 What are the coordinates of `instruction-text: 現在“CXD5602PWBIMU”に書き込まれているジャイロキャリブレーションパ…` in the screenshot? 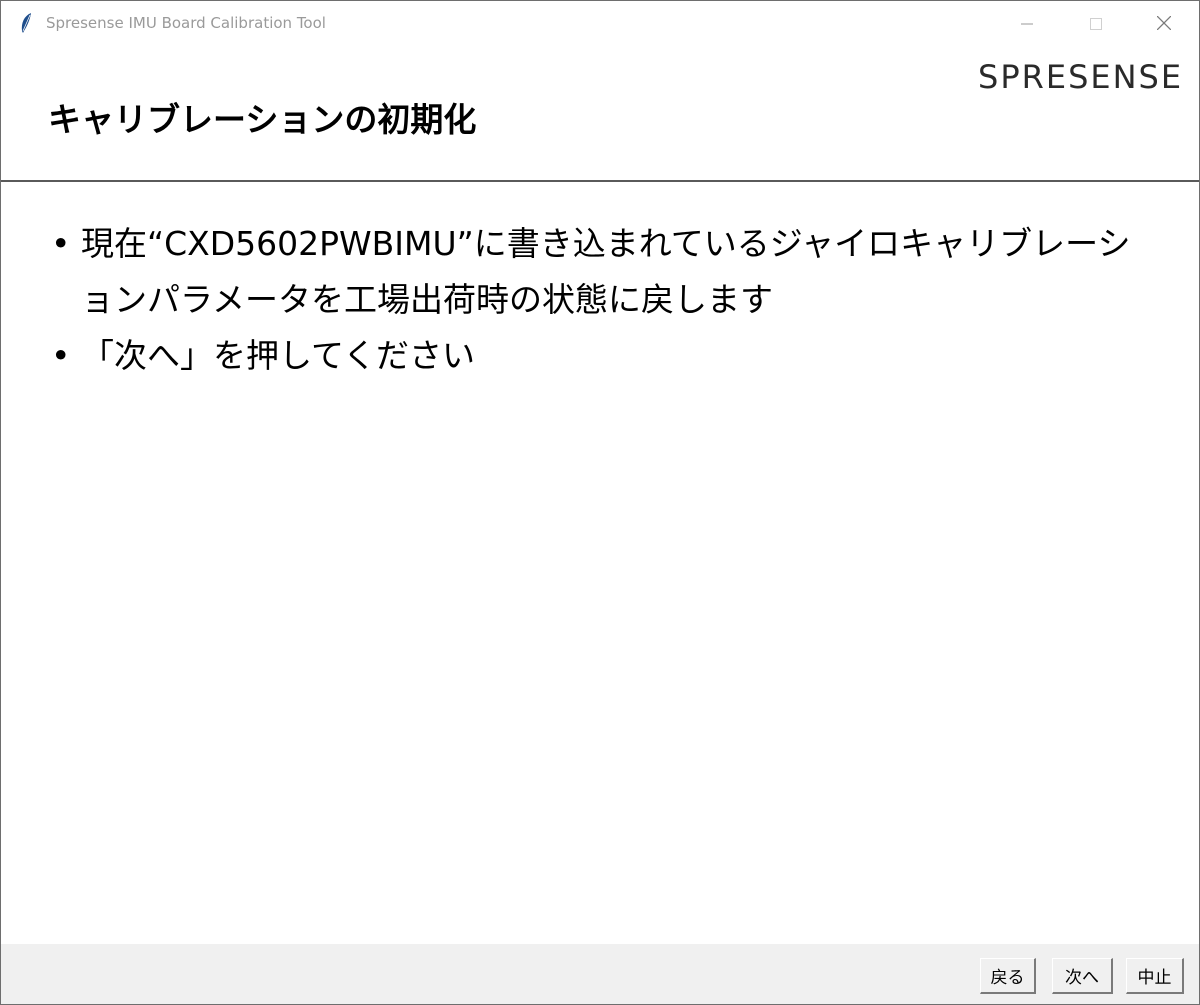 It's located at (606, 271).